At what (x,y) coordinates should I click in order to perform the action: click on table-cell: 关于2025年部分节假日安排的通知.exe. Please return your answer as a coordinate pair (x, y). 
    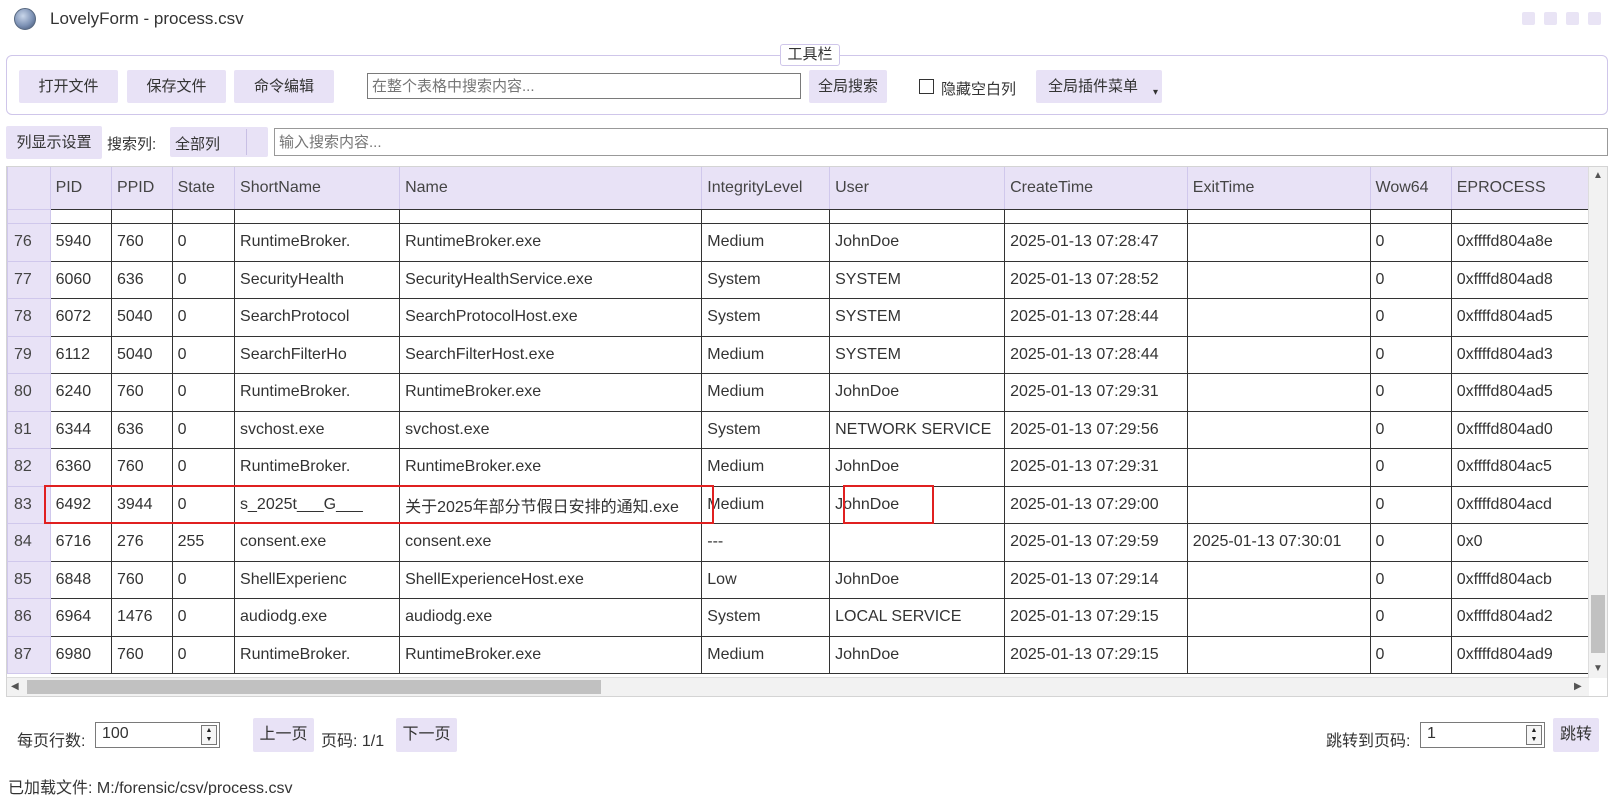
    Looking at the image, I should click on (551, 504).